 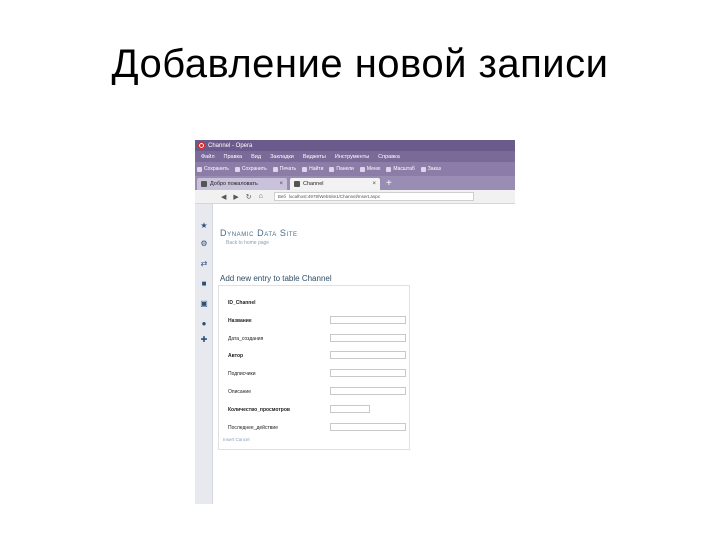 What do you see at coordinates (368, 427) in the screenshot?
I see `last-action-field` at bounding box center [368, 427].